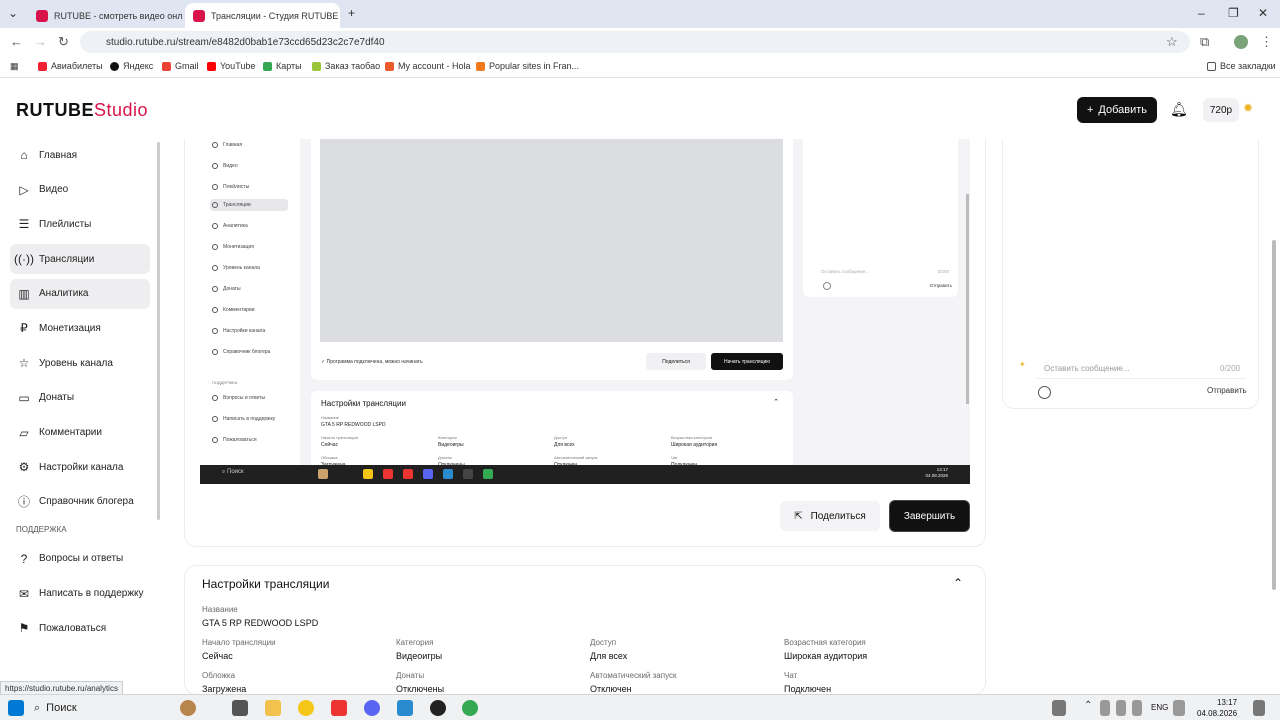  What do you see at coordinates (138, 66) in the screenshot?
I see `bookmark-label: Яндекс` at bounding box center [138, 66].